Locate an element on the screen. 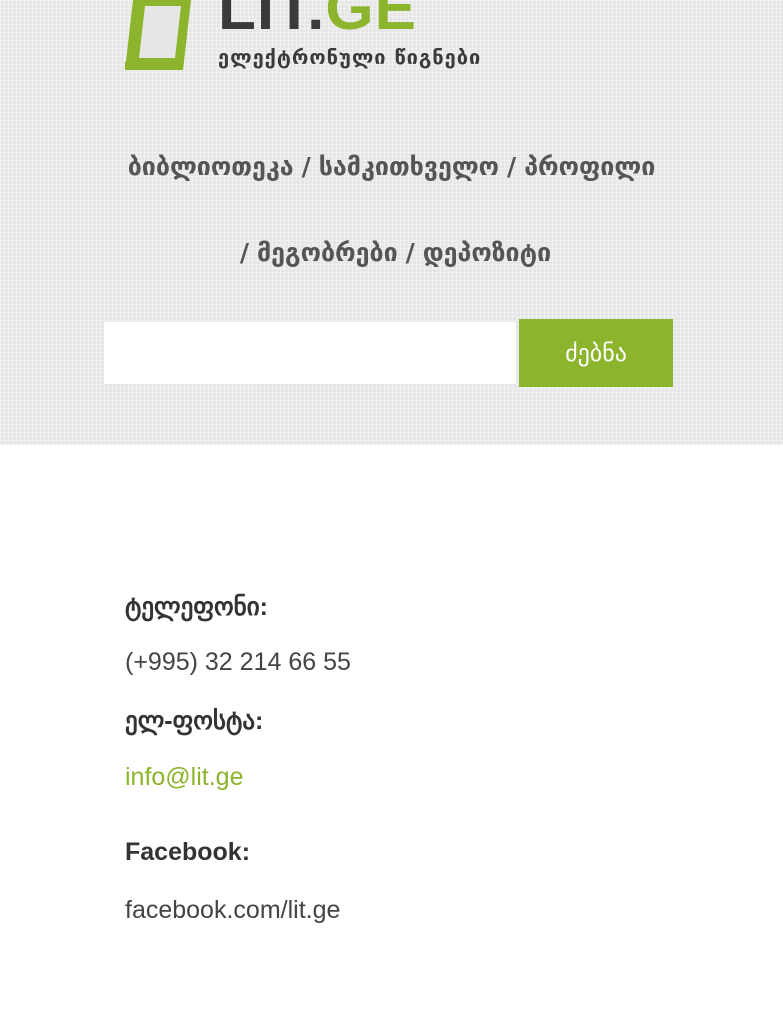 This screenshot has height=1024, width=783. facebook-label: Facebook: is located at coordinates (188, 852).